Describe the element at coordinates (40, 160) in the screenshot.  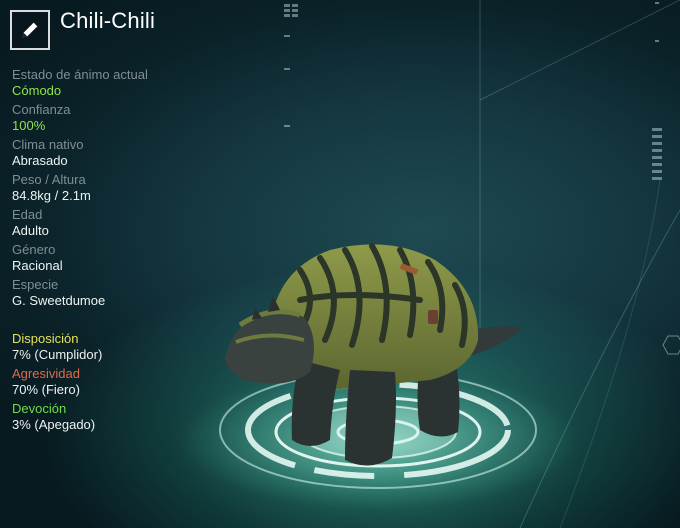
I see `stat-value: Abrasado` at that location.